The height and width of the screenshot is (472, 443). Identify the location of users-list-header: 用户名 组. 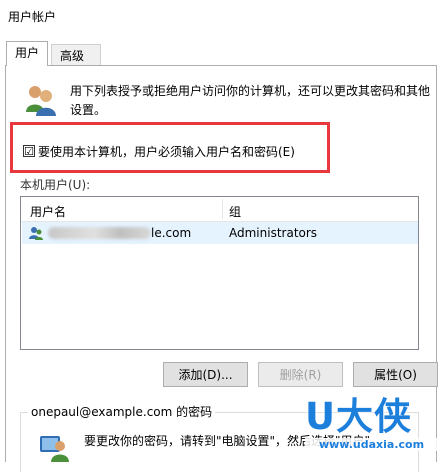
(219, 209).